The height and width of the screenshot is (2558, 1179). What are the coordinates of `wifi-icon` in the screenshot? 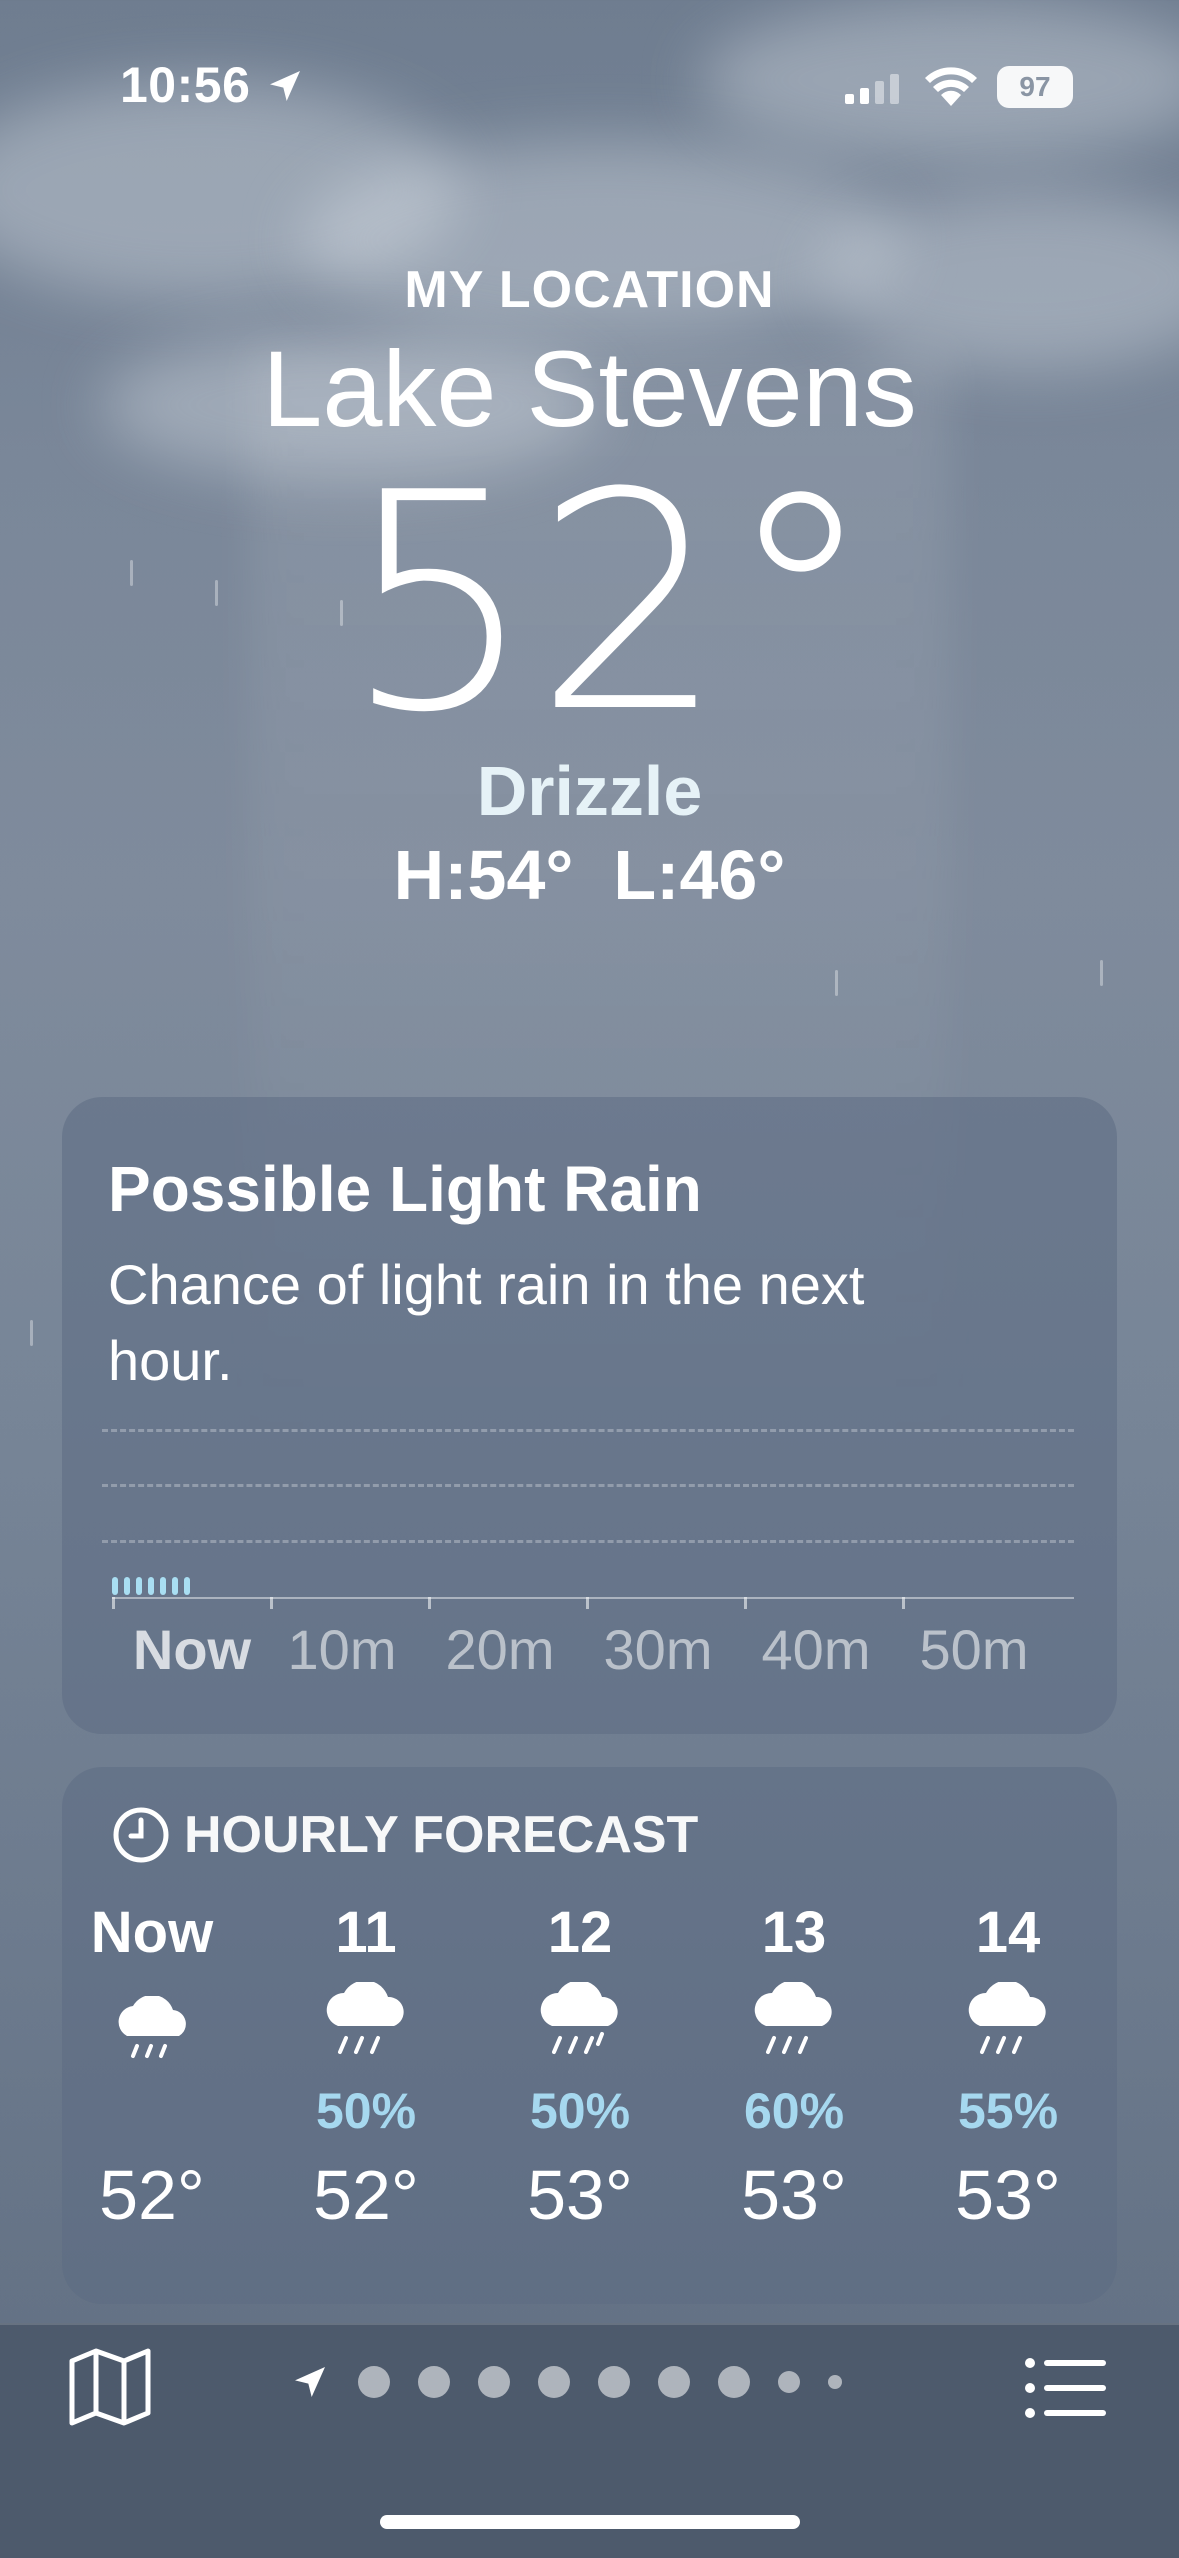 It's located at (951, 86).